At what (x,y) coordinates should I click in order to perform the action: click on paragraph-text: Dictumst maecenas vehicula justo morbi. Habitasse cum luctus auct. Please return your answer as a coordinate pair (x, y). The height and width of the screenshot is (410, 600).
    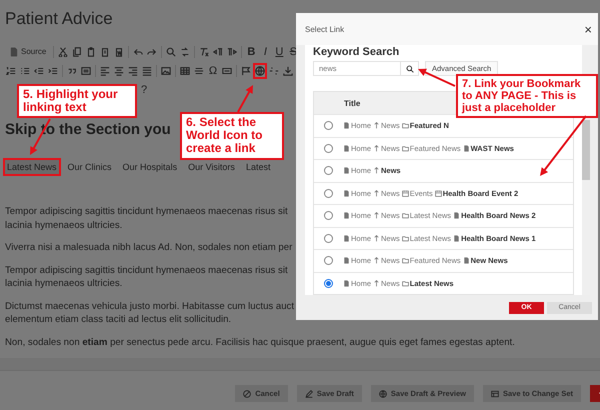
    Looking at the image, I should click on (149, 306).